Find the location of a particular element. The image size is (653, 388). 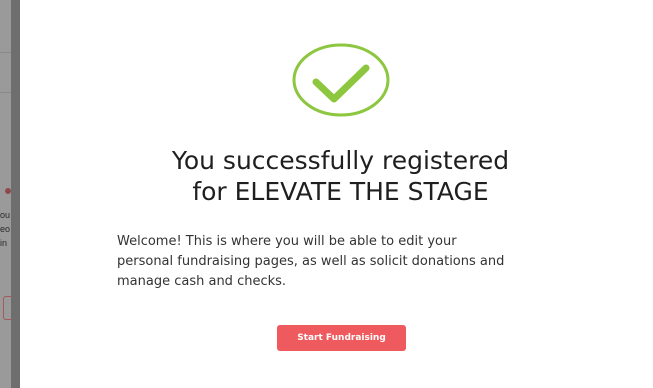

check-circle-icon is located at coordinates (341, 80).